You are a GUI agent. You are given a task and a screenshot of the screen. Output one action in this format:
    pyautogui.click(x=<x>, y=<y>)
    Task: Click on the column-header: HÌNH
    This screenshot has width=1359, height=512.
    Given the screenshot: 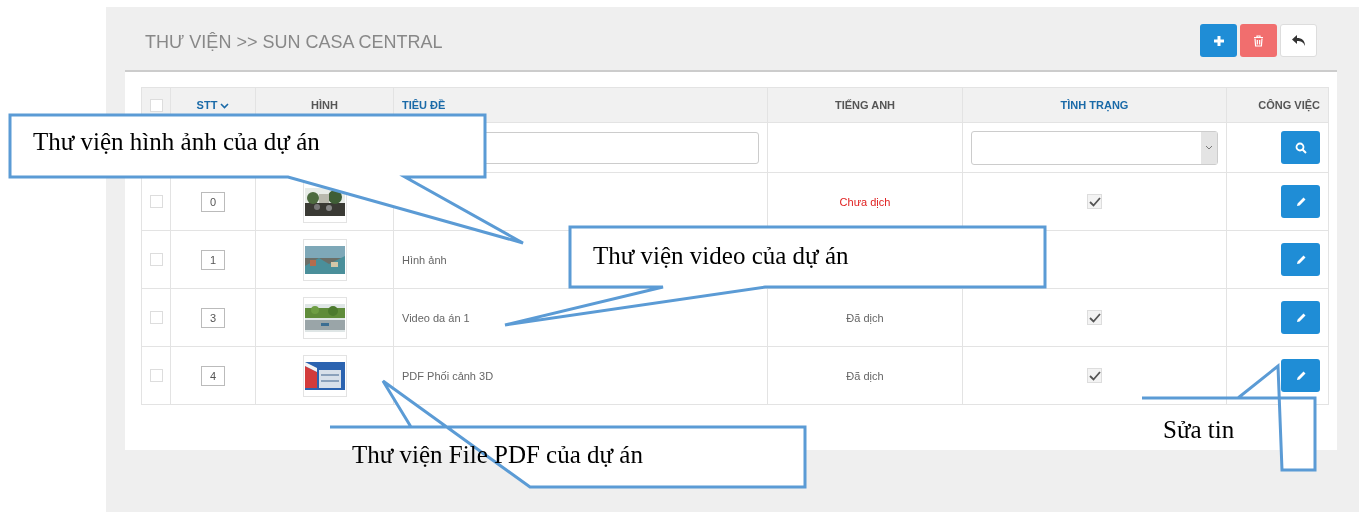 What is the action you would take?
    pyautogui.click(x=324, y=105)
    